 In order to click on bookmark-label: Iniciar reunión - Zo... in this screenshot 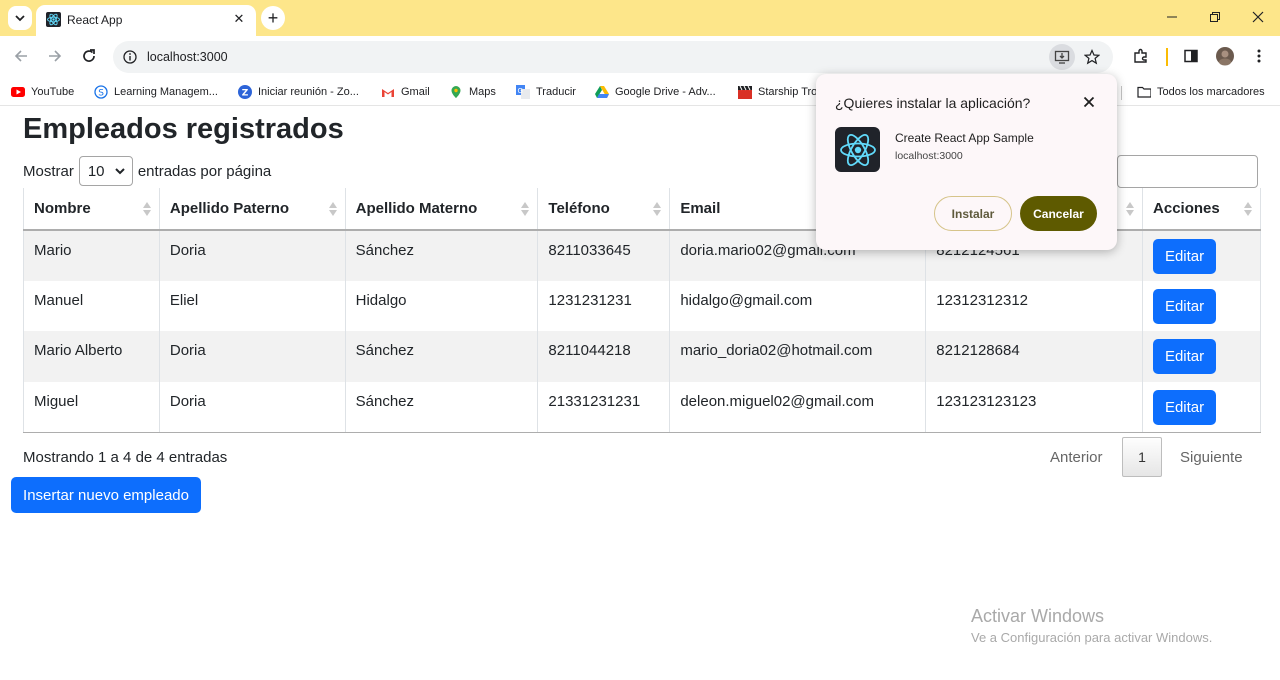, I will do `click(308, 92)`.